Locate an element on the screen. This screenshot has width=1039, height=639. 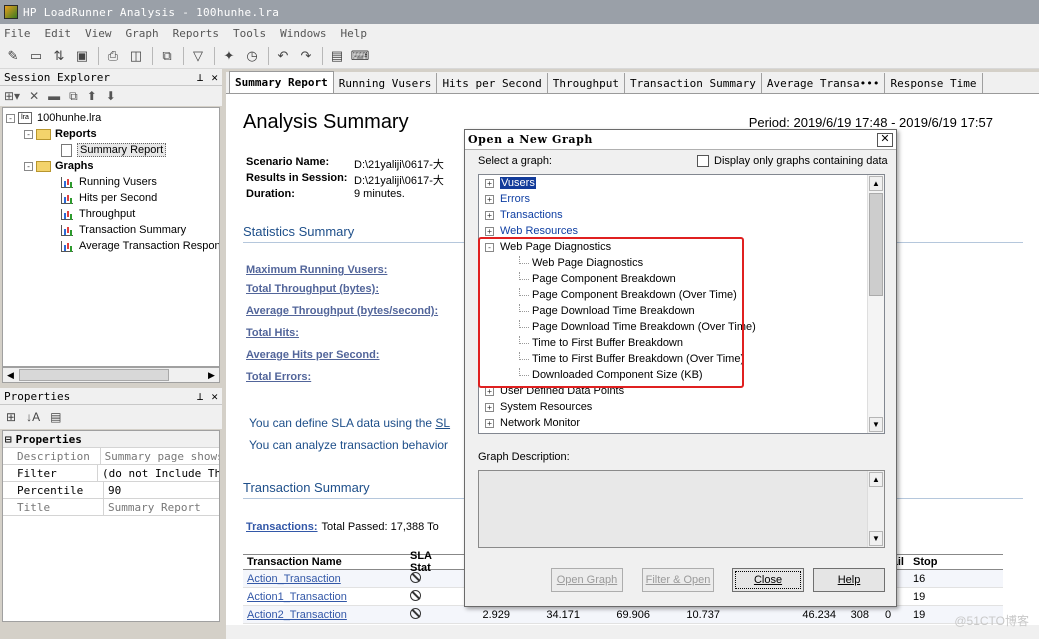
tree-graphs-folder: - Graphs is located at coordinates (59, 166).